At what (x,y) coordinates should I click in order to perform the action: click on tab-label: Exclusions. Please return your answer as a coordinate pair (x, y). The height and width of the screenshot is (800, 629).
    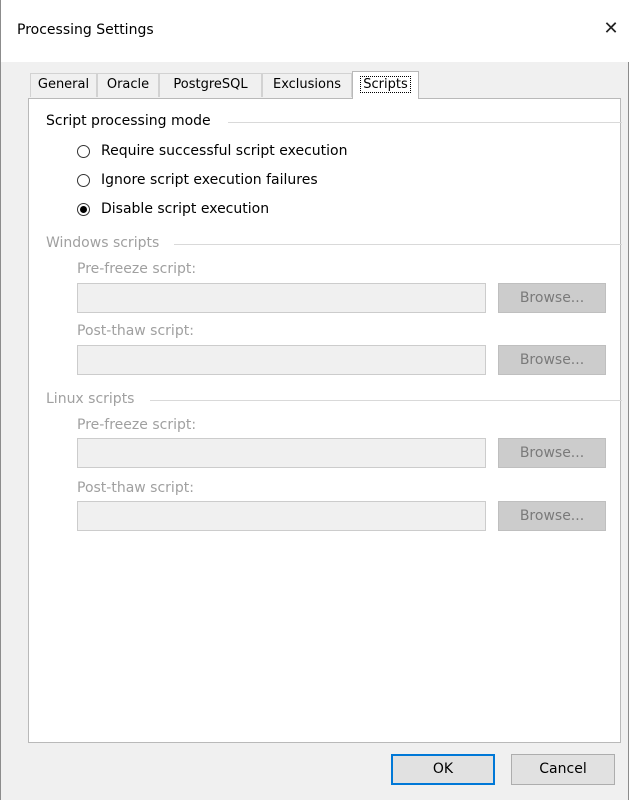
    Looking at the image, I should click on (307, 84).